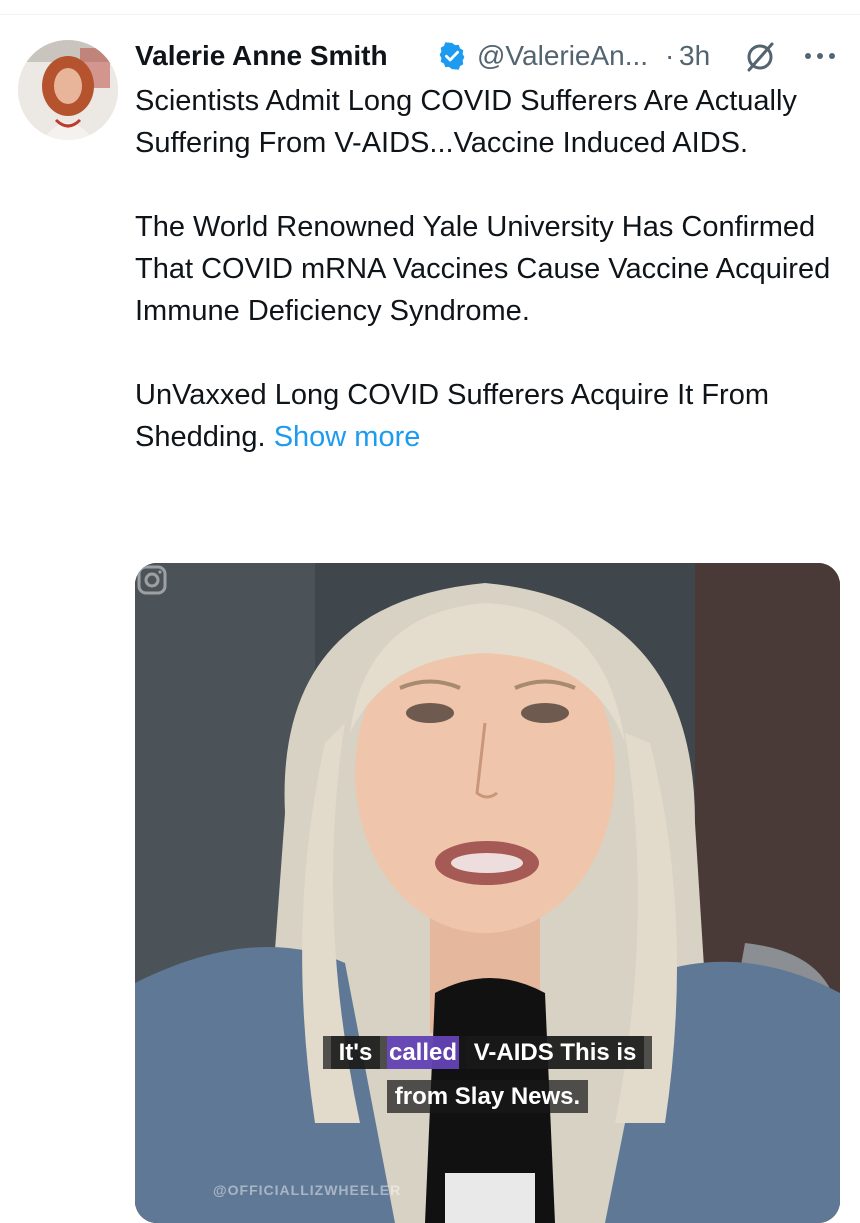 Image resolution: width=860 pixels, height=1223 pixels. Describe the element at coordinates (68, 90) in the screenshot. I see `avatar` at that location.